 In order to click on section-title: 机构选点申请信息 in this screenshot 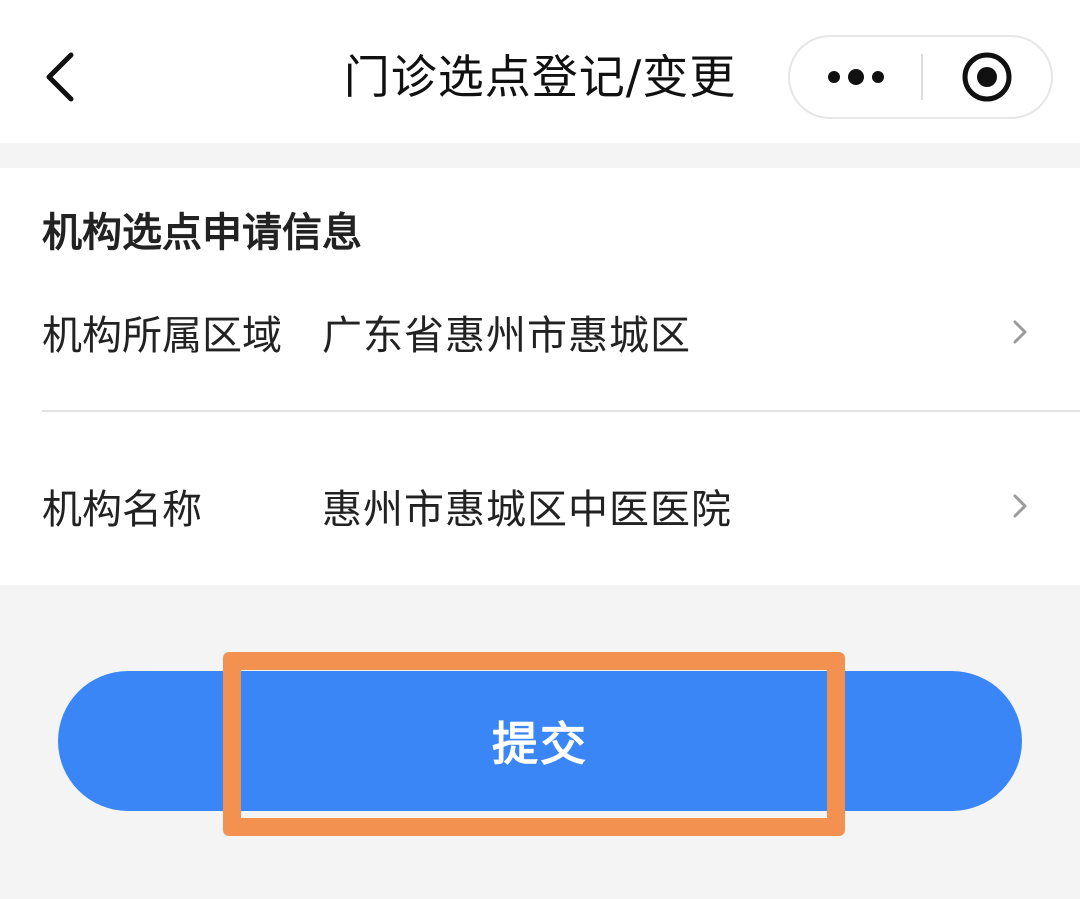, I will do `click(202, 233)`.